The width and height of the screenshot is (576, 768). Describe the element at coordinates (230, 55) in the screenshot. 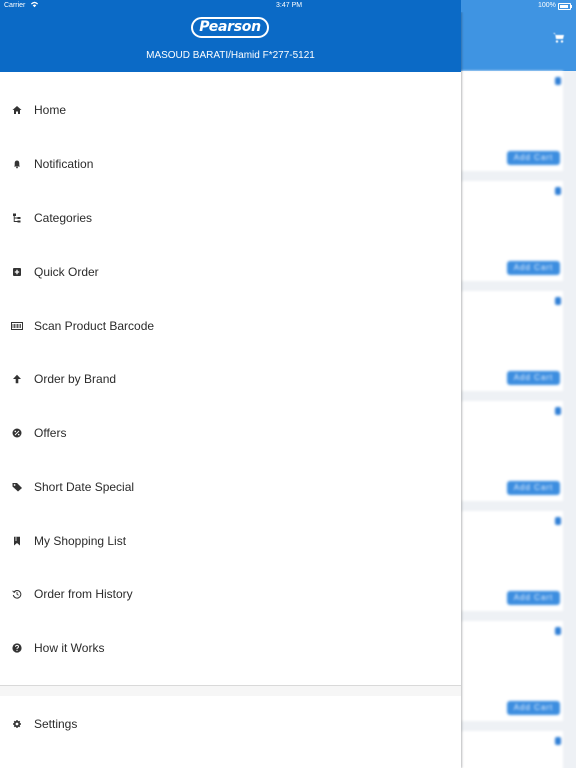

I see `user-account-label: MASOUD BARATI/Hamid F*277-5121` at that location.